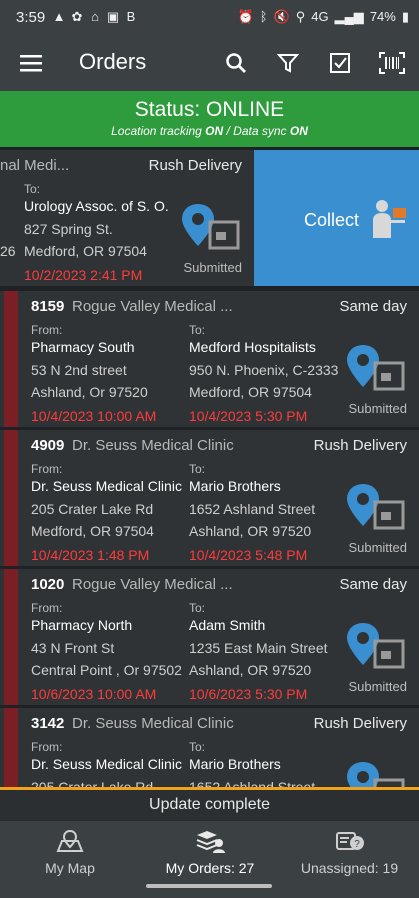 The width and height of the screenshot is (419, 898). What do you see at coordinates (82, 625) in the screenshot?
I see `from-name: Pharmacy North` at bounding box center [82, 625].